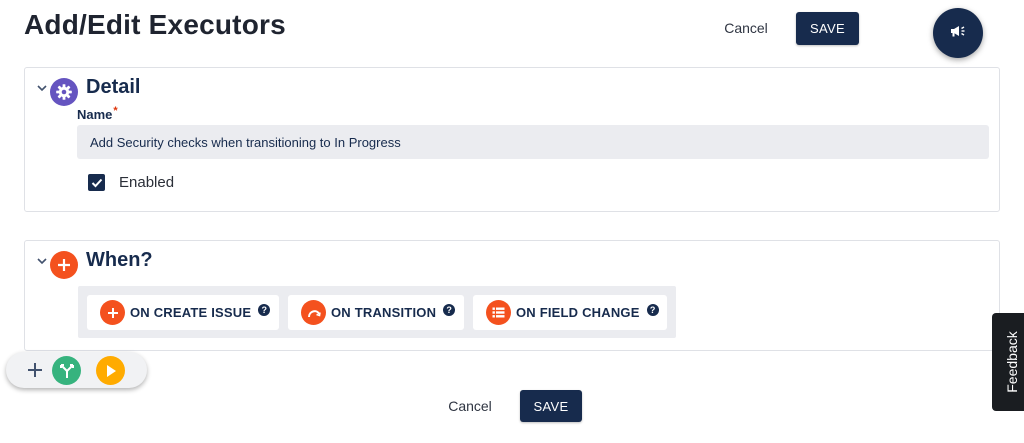 The height and width of the screenshot is (443, 1024). What do you see at coordinates (1012, 362) in the screenshot?
I see `feedback-label: Feedback` at bounding box center [1012, 362].